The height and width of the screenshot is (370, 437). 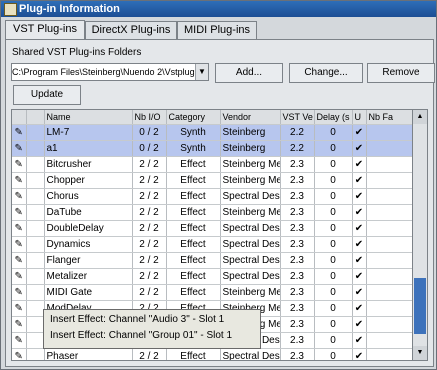 I want to click on table-row: ✎ DaTube2 / 2EffectSteinberg Med2.30✔, so click(x=212, y=212).